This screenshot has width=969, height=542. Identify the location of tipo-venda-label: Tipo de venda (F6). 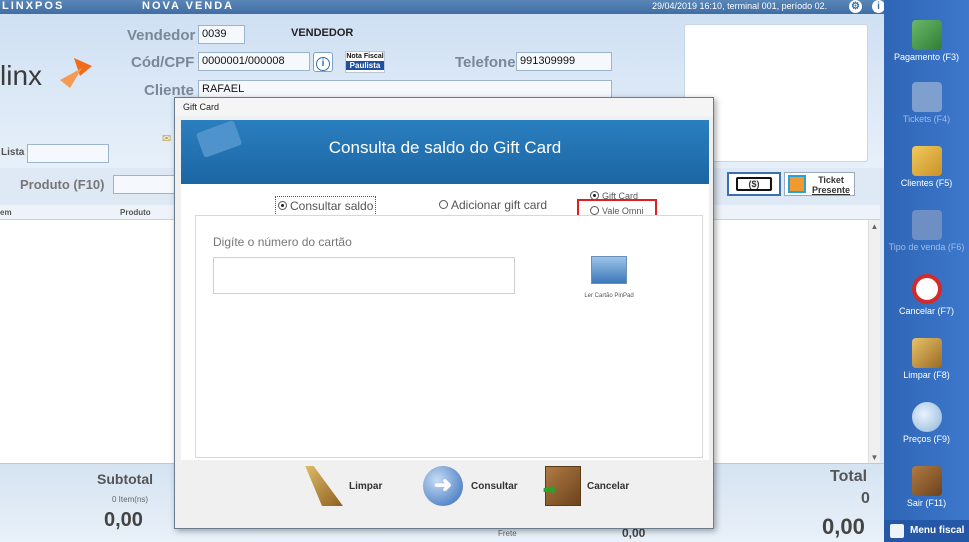
(926, 247).